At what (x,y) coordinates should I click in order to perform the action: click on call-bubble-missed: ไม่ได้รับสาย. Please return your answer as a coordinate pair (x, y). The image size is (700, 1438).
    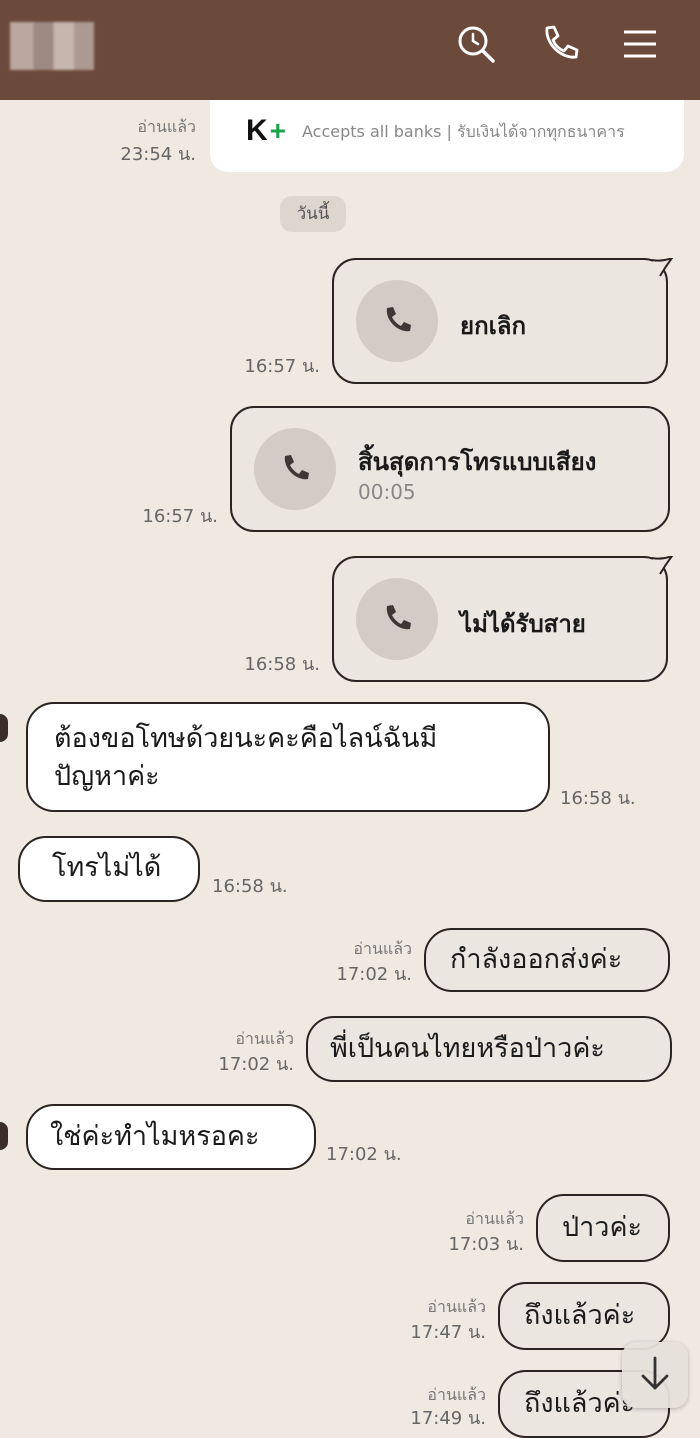
    Looking at the image, I should click on (500, 619).